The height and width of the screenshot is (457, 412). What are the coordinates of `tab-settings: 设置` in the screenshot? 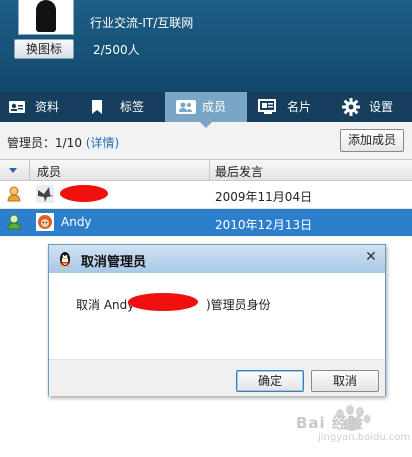 It's located at (371, 107).